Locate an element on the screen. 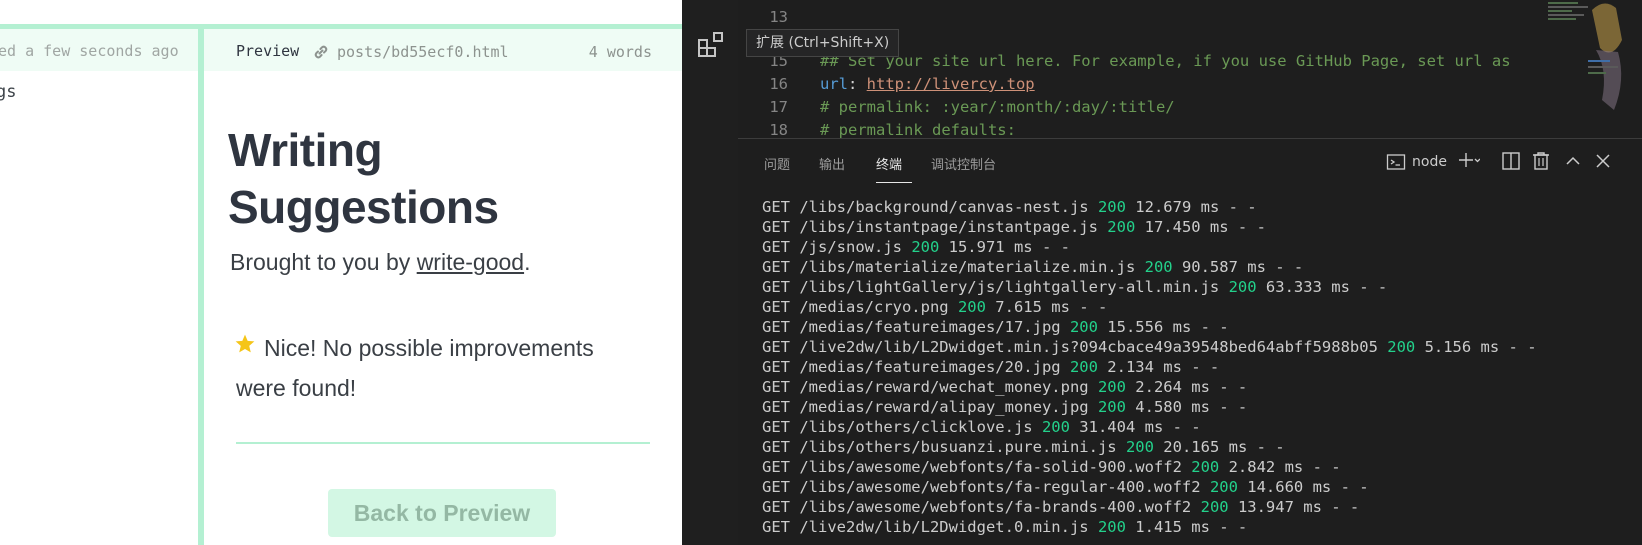  request-path: GET /medias/featureimages/17.jpg is located at coordinates (916, 327).